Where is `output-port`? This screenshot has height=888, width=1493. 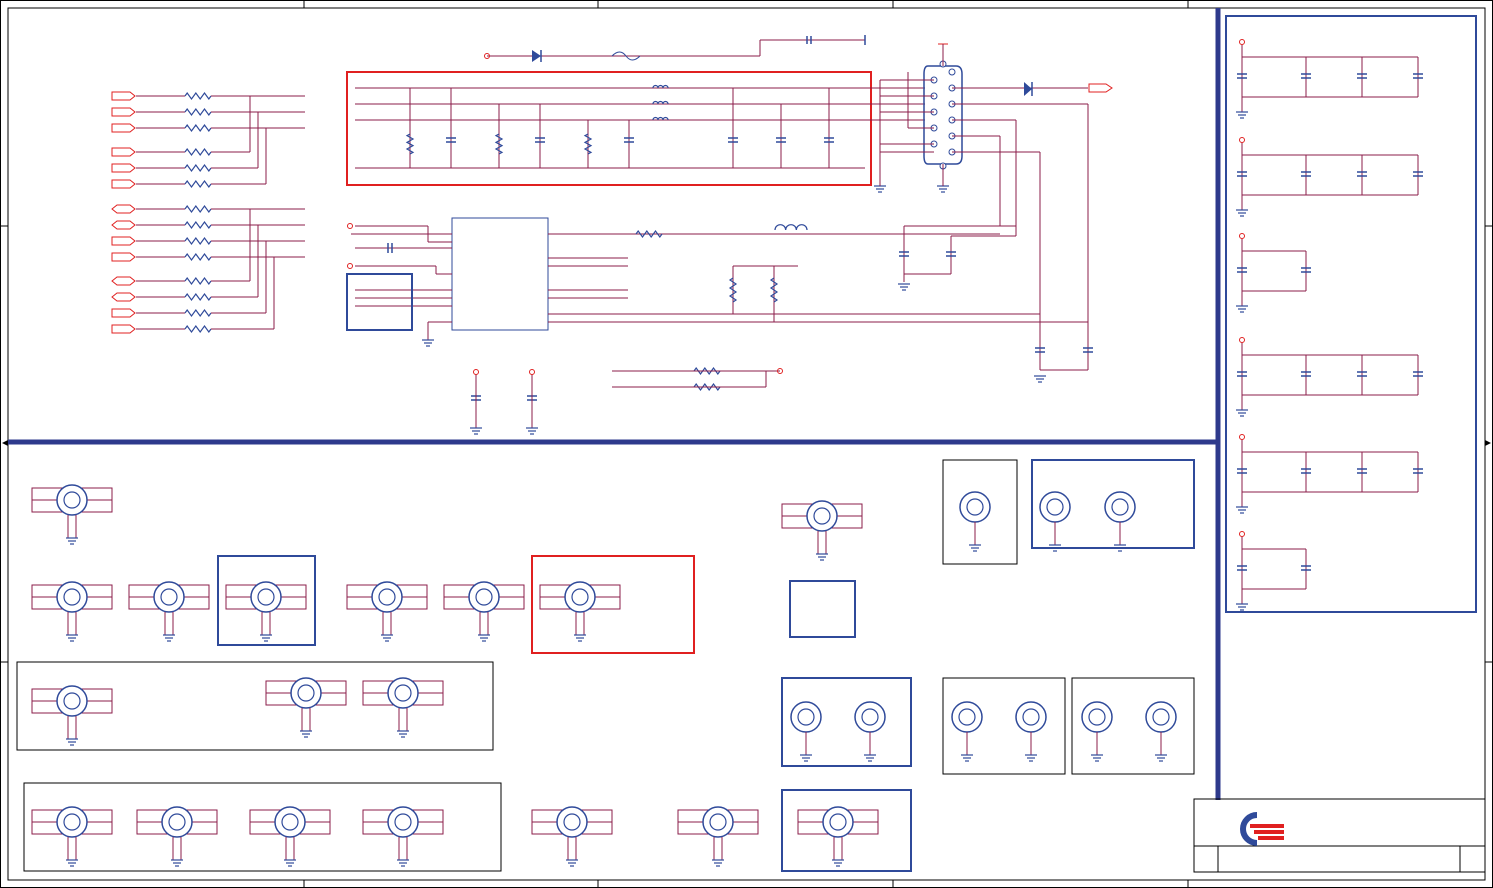
output-port is located at coordinates (1100, 88).